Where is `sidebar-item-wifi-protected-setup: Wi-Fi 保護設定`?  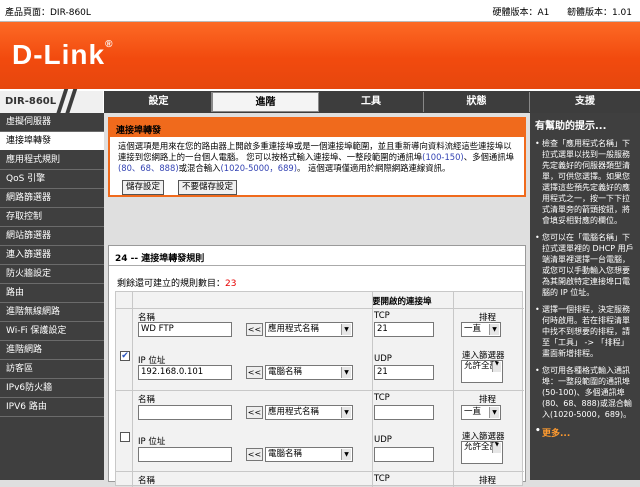
sidebar-item-wifi-protected-setup: Wi-Fi 保護設定 is located at coordinates (52, 331).